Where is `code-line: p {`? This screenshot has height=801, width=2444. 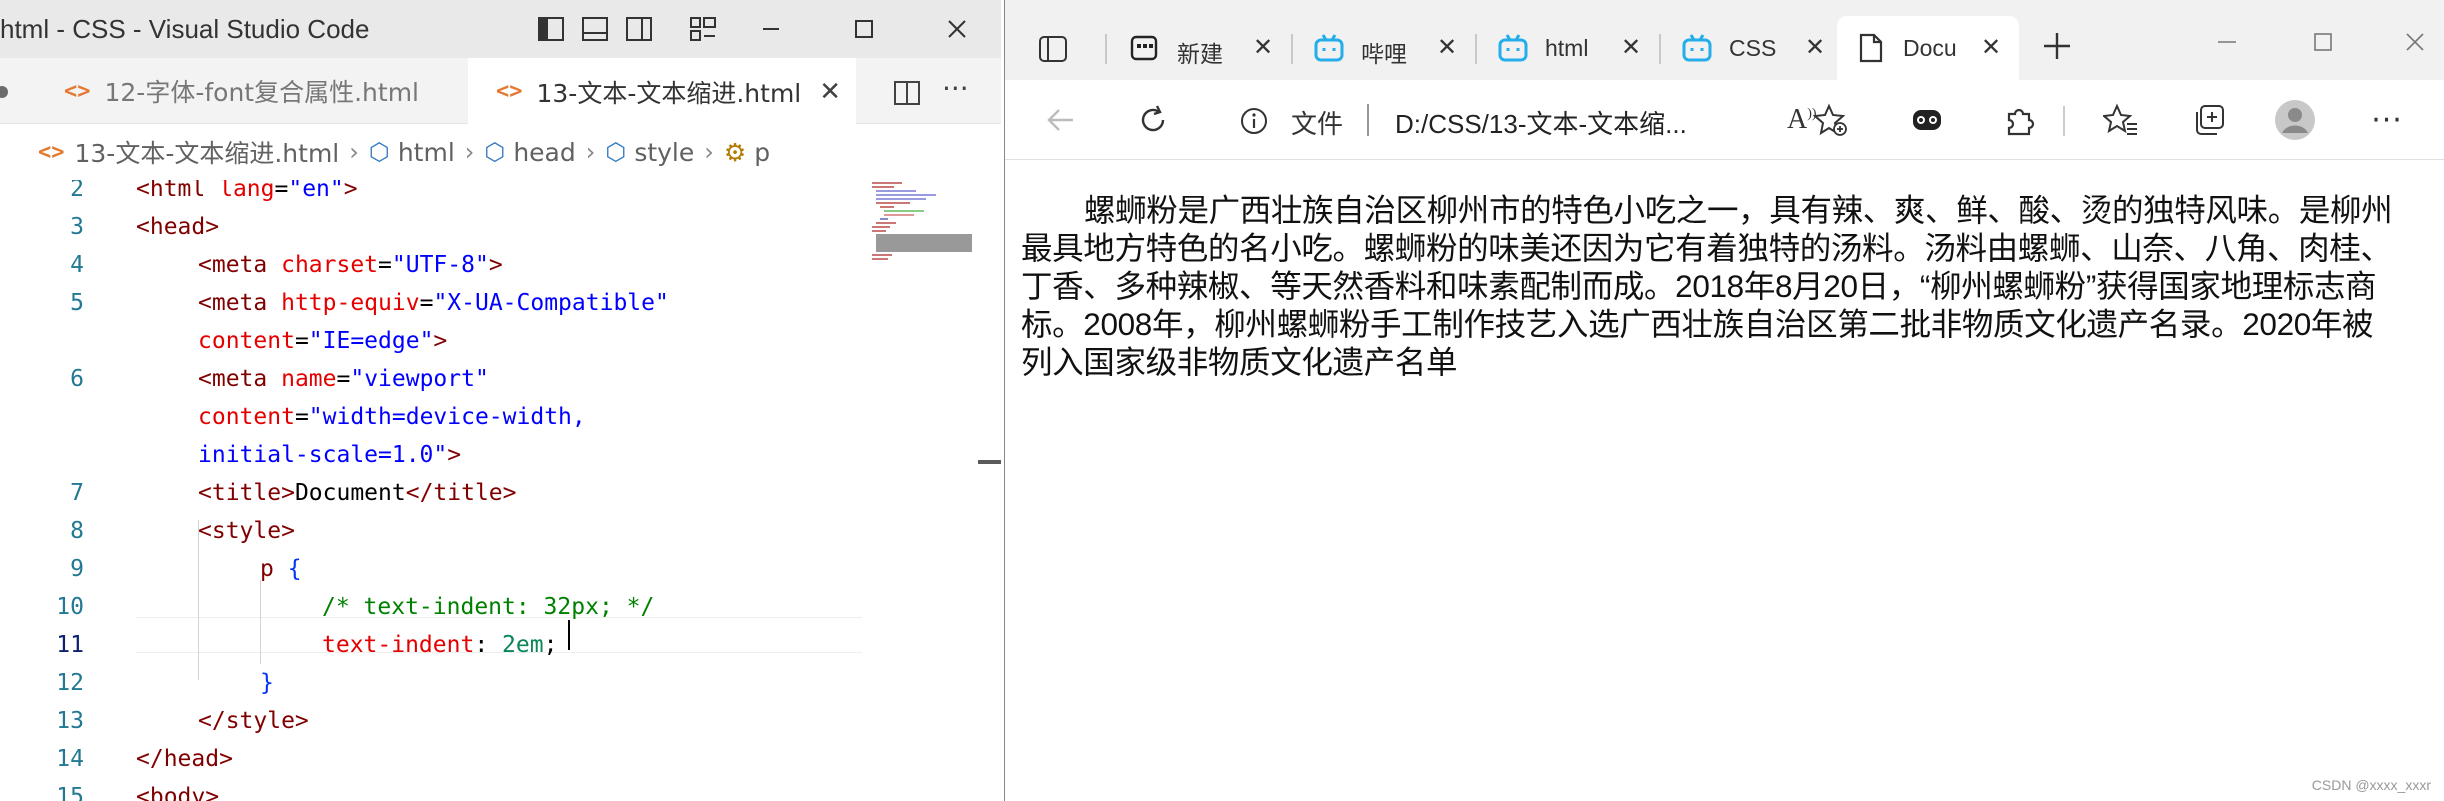 code-line: p { is located at coordinates (281, 569).